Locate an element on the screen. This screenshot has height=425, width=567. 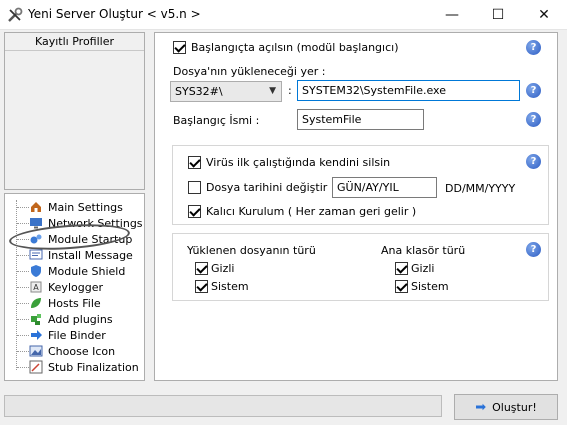
window-title: Yeni Server Oluştur < v5.n > is located at coordinates (114, 14).